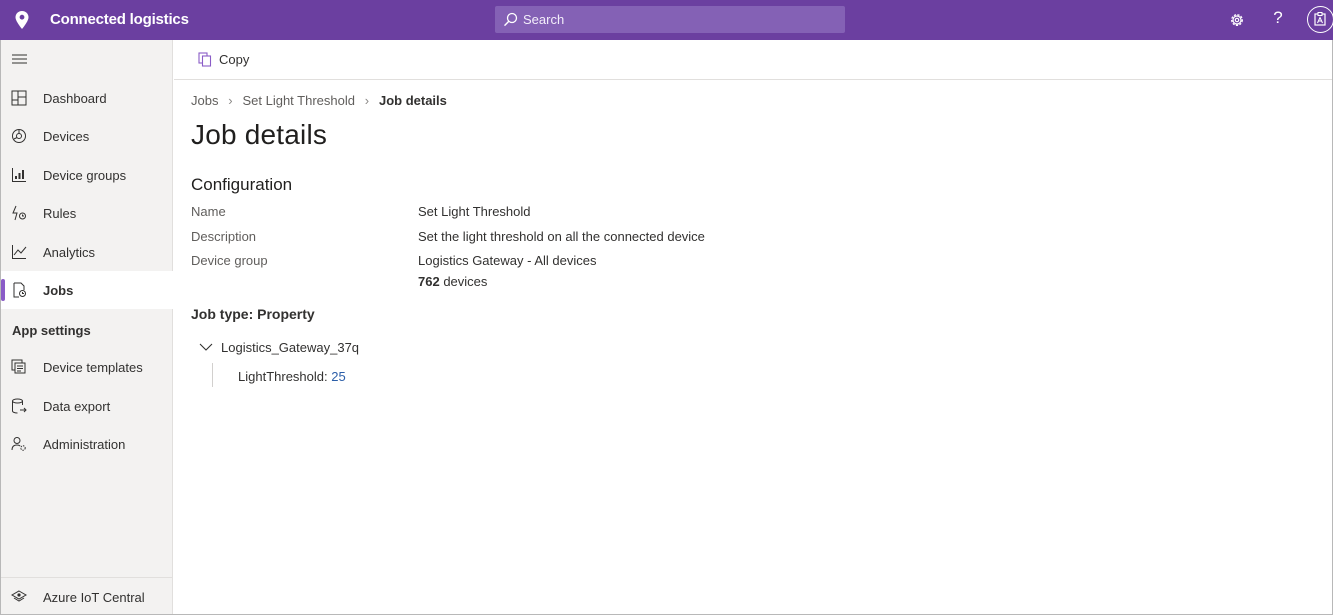 The height and width of the screenshot is (615, 1333). I want to click on sidebar-item-label: Devices, so click(66, 136).